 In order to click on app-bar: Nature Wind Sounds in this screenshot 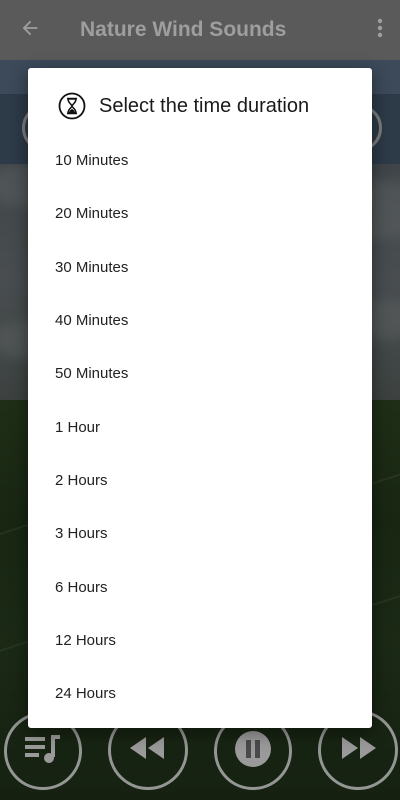, I will do `click(200, 30)`.